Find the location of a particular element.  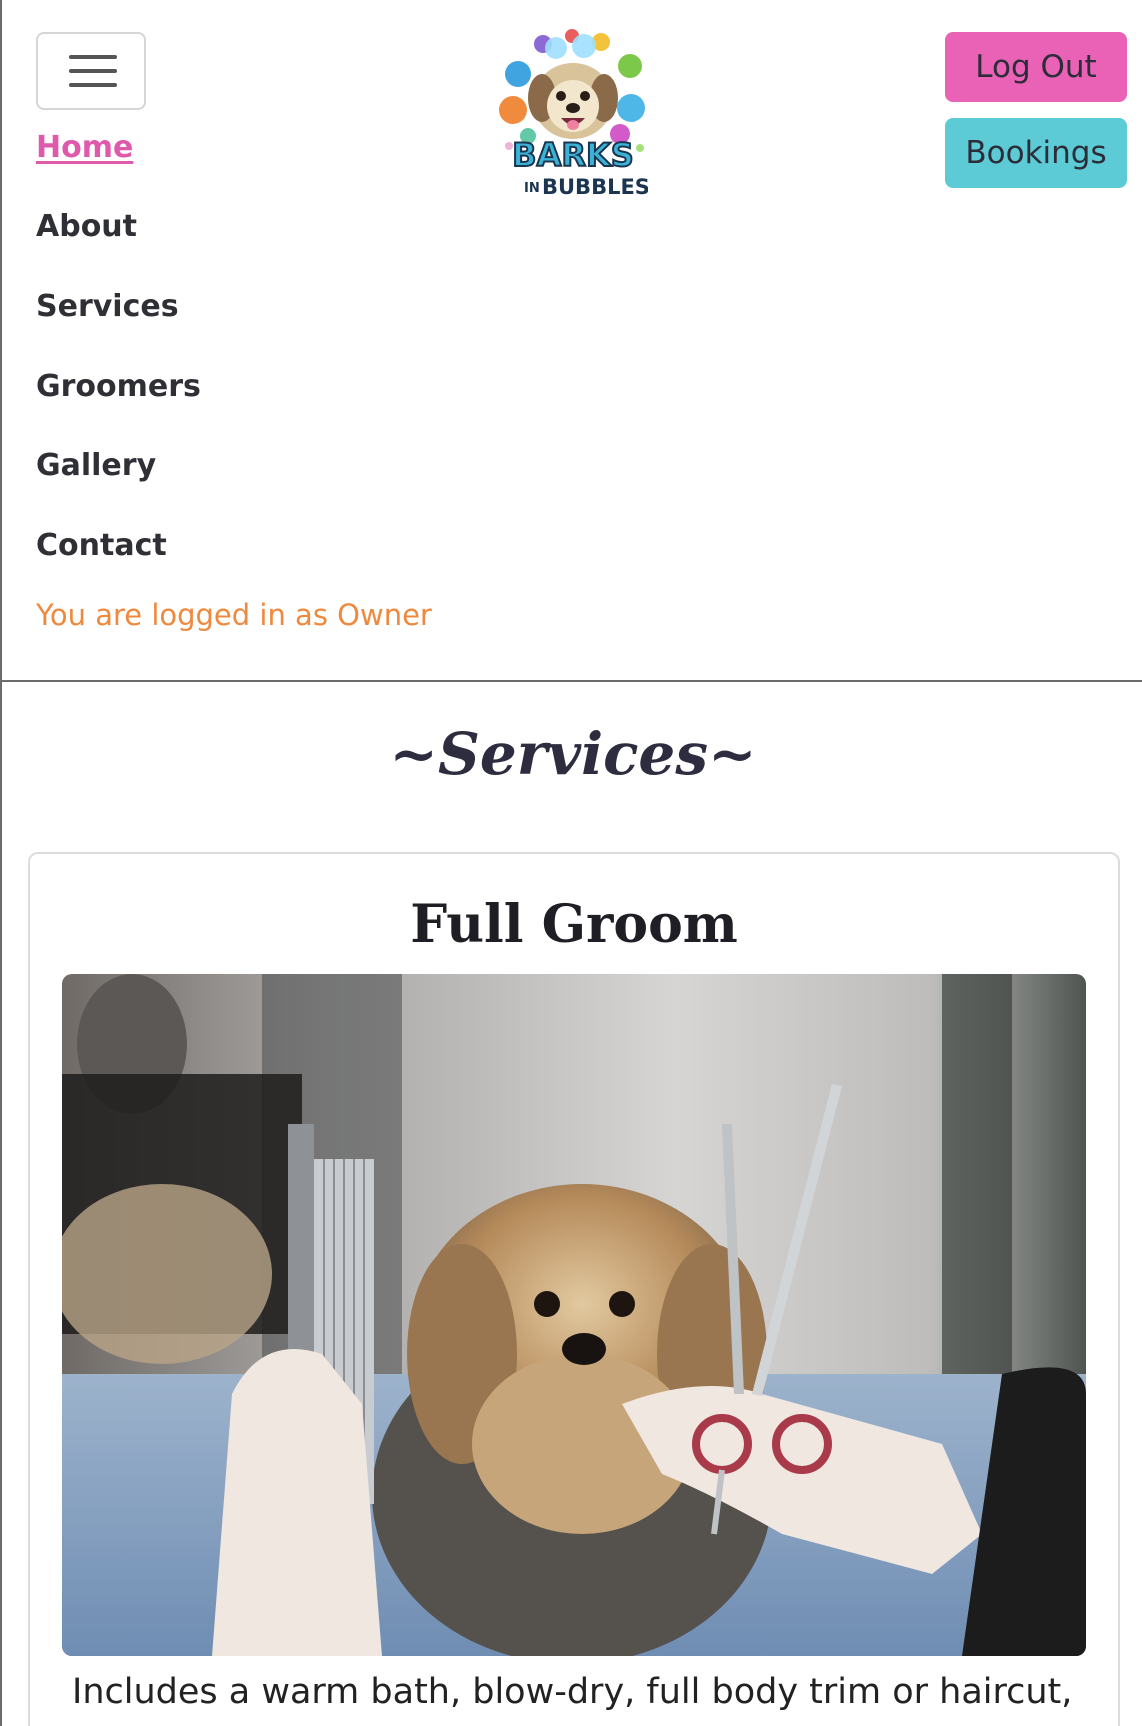

service-card-title: Full Groom is located at coordinates (574, 924).